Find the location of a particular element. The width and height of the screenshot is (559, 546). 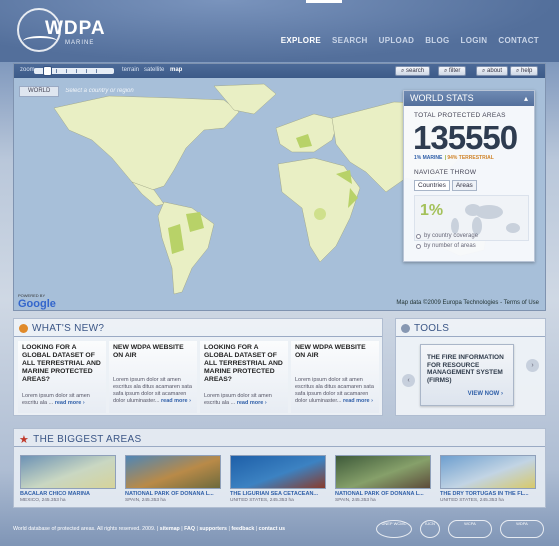

area-card: BACALAR CHICO MARINA MEXICO, 245.353 ha is located at coordinates (68, 479).